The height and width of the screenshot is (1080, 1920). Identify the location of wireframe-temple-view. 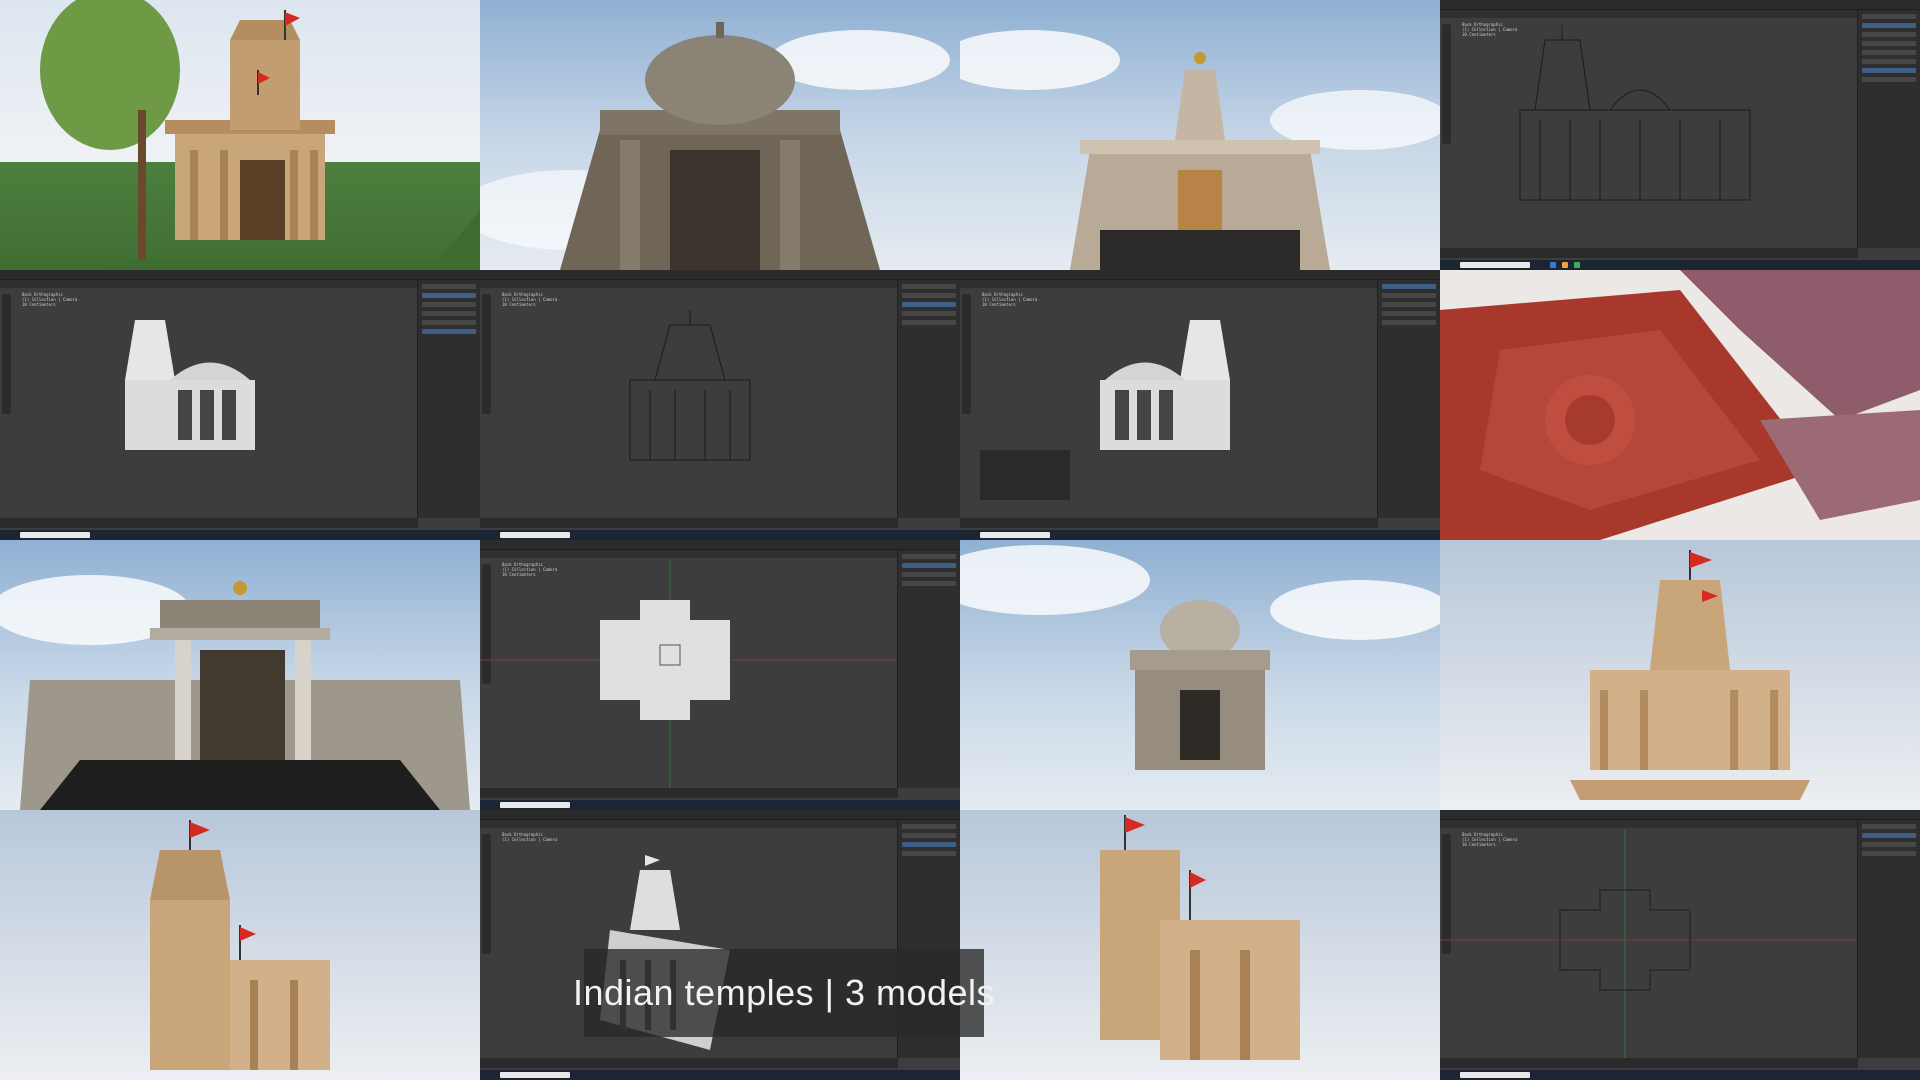
(1635, 113).